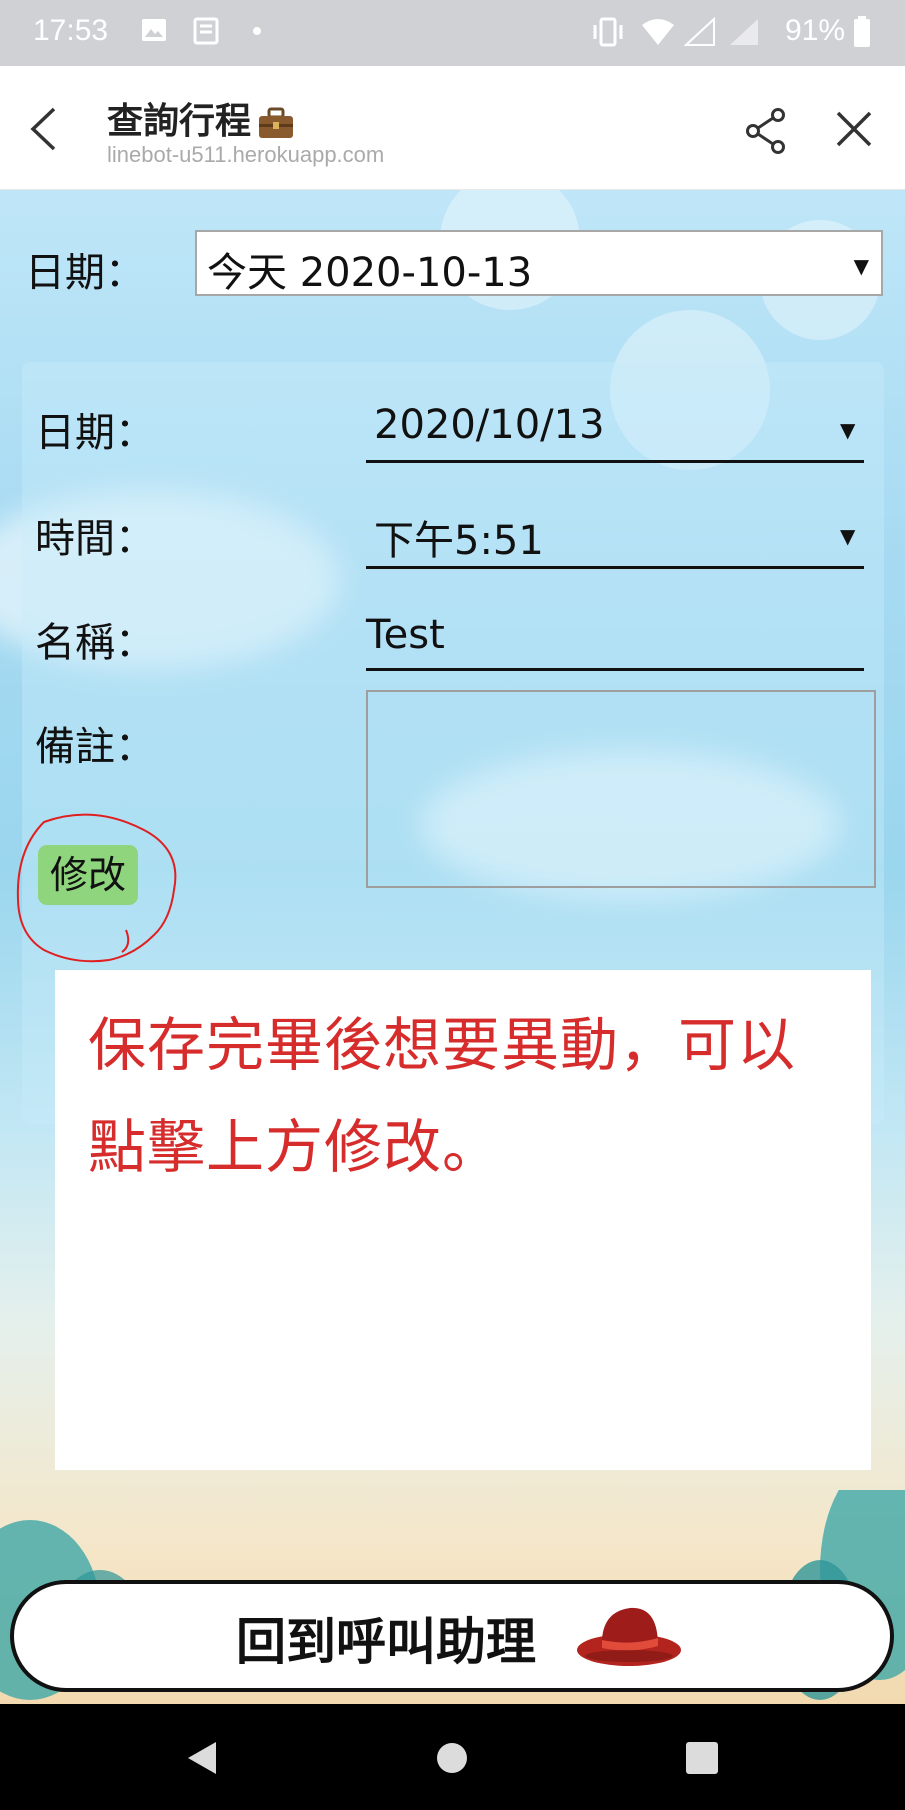 This screenshot has height=1810, width=905. Describe the element at coordinates (95, 747) in the screenshot. I see `form-notes-label: 備註：` at that location.